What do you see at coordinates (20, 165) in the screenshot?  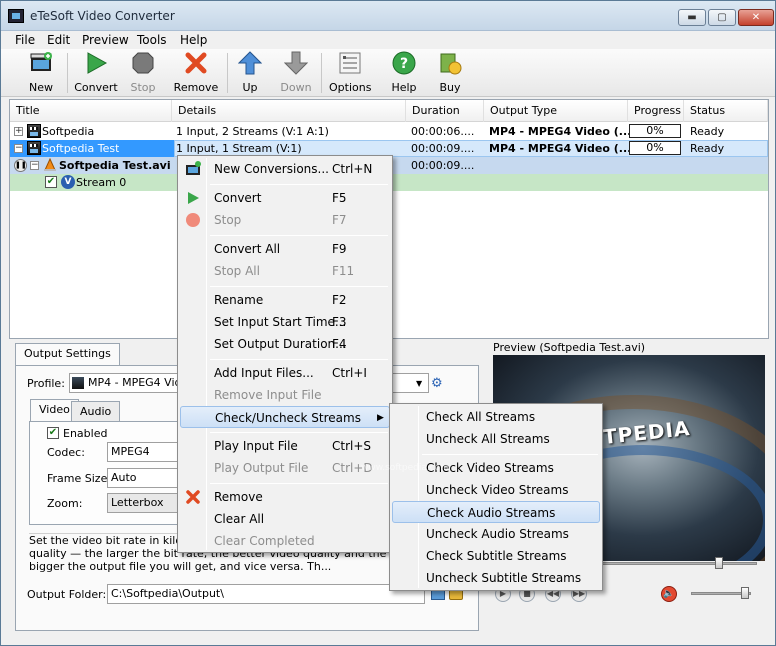 I see `pause-icon: ❚❚` at bounding box center [20, 165].